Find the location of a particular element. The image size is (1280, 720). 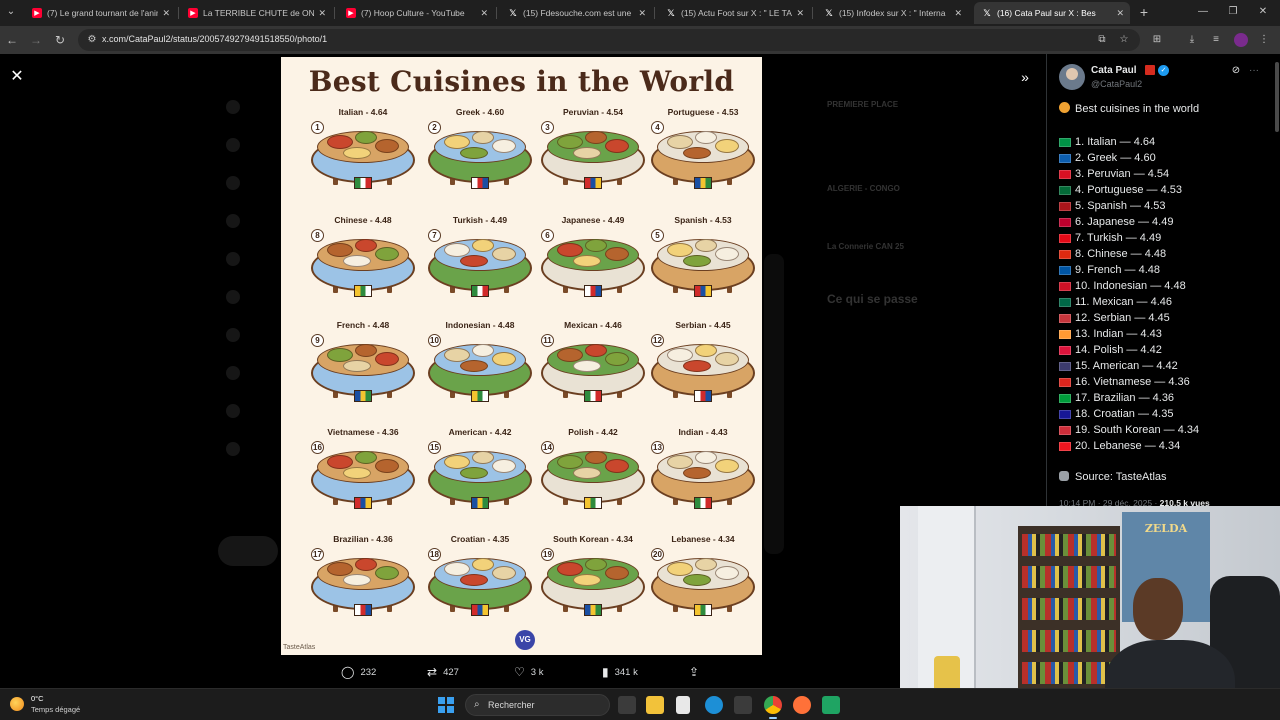

bookmark-star-icon: ☆ is located at coordinates (1124, 40).